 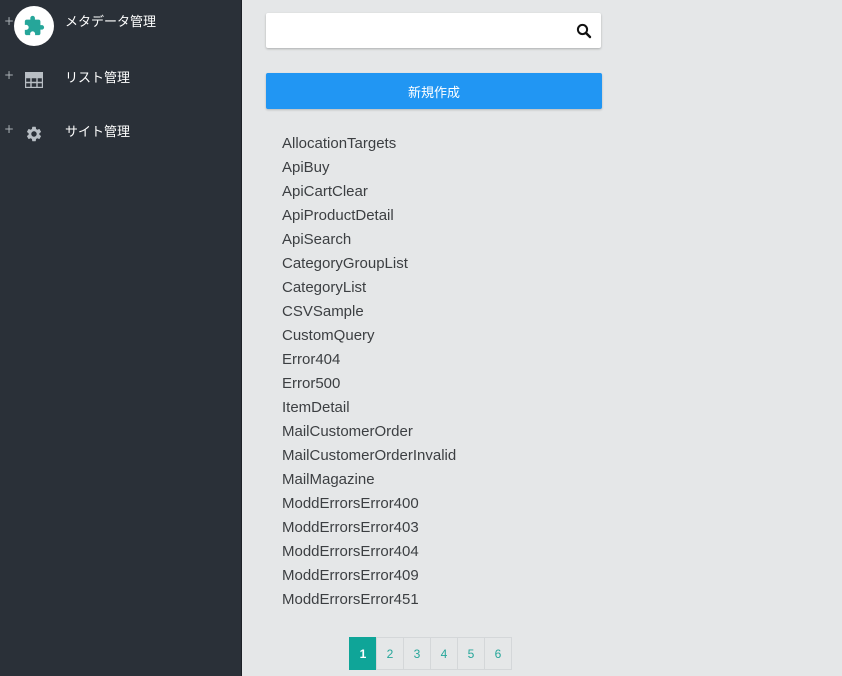 What do you see at coordinates (34, 134) in the screenshot?
I see `gear-icon` at bounding box center [34, 134].